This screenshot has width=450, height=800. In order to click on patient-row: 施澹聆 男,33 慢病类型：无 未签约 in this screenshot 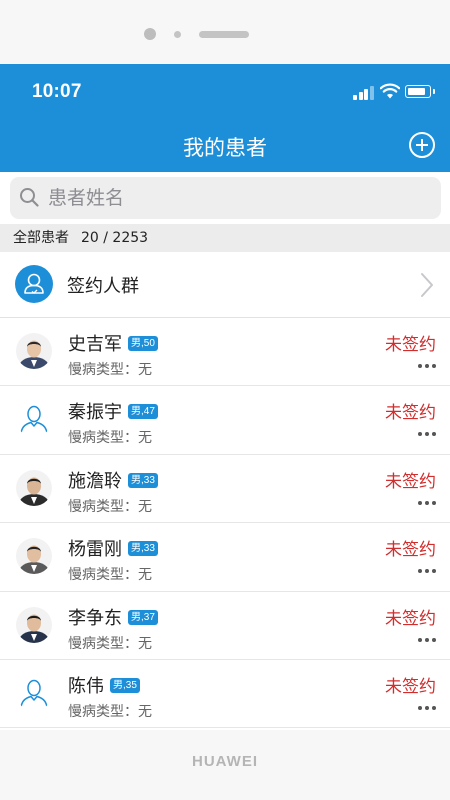, I will do `click(225, 489)`.